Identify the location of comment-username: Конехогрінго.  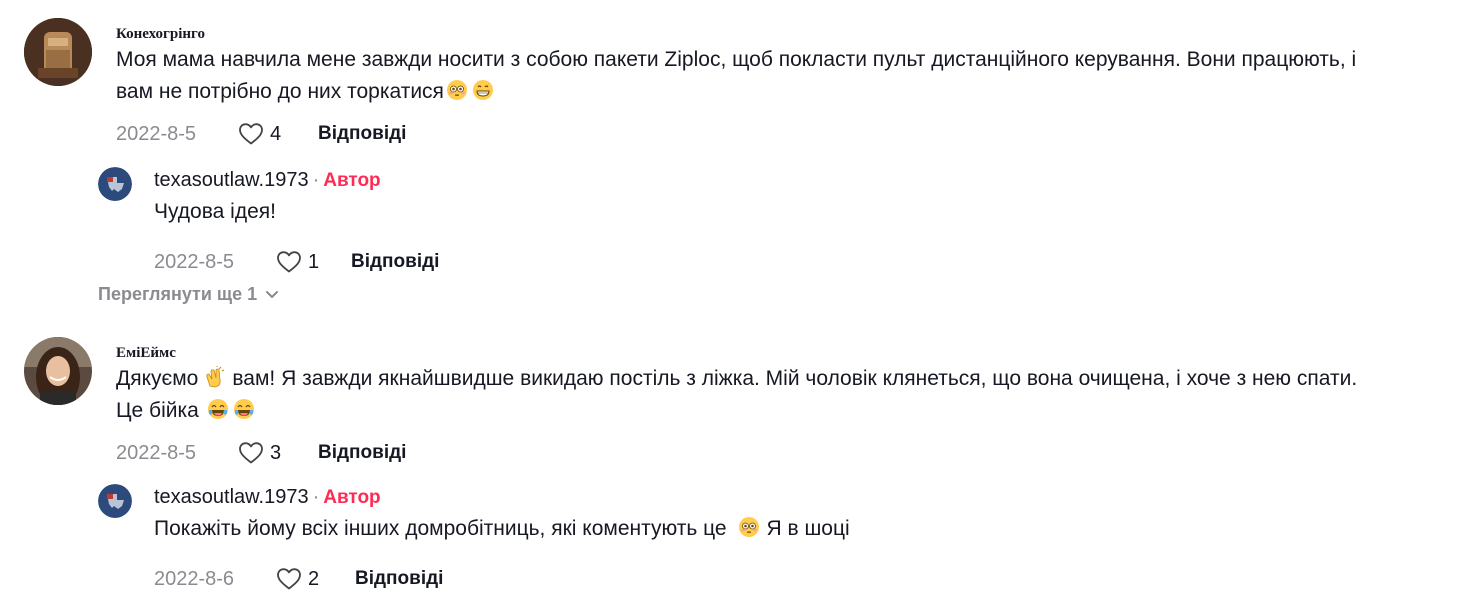
(788, 31).